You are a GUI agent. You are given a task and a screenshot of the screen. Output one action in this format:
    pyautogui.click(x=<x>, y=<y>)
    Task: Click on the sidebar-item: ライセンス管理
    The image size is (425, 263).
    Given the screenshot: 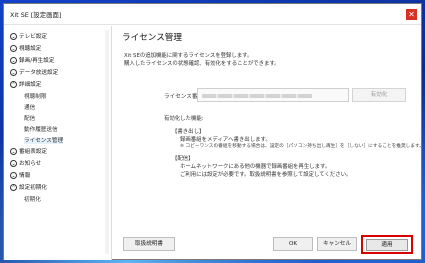 What is the action you would take?
    pyautogui.click(x=44, y=141)
    